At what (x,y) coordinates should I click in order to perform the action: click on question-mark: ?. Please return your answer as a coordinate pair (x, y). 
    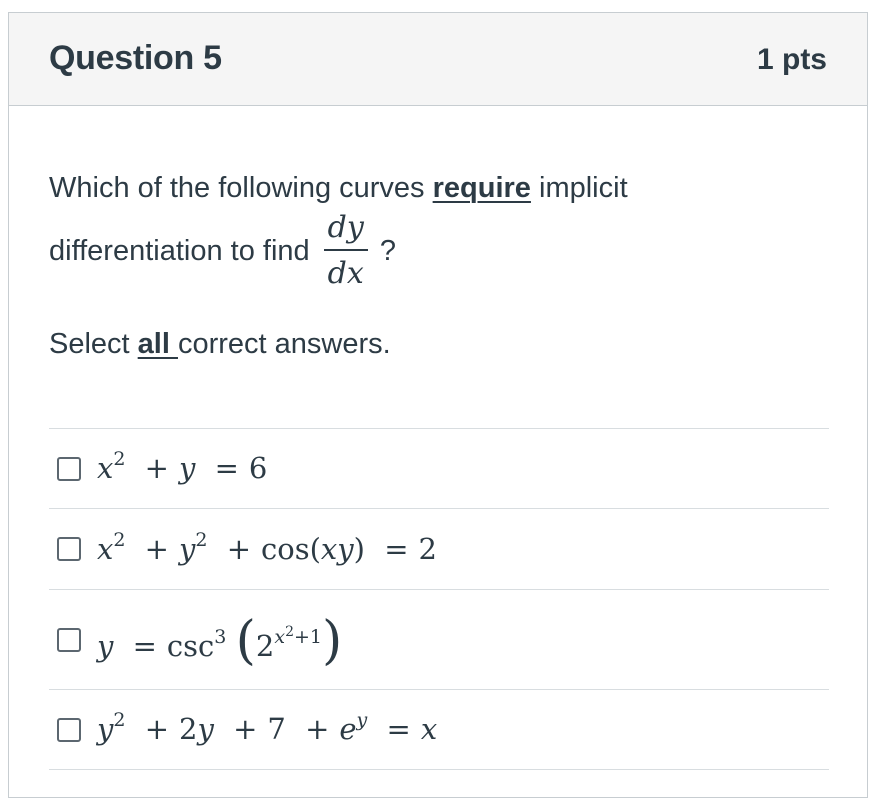
    Looking at the image, I should click on (387, 250).